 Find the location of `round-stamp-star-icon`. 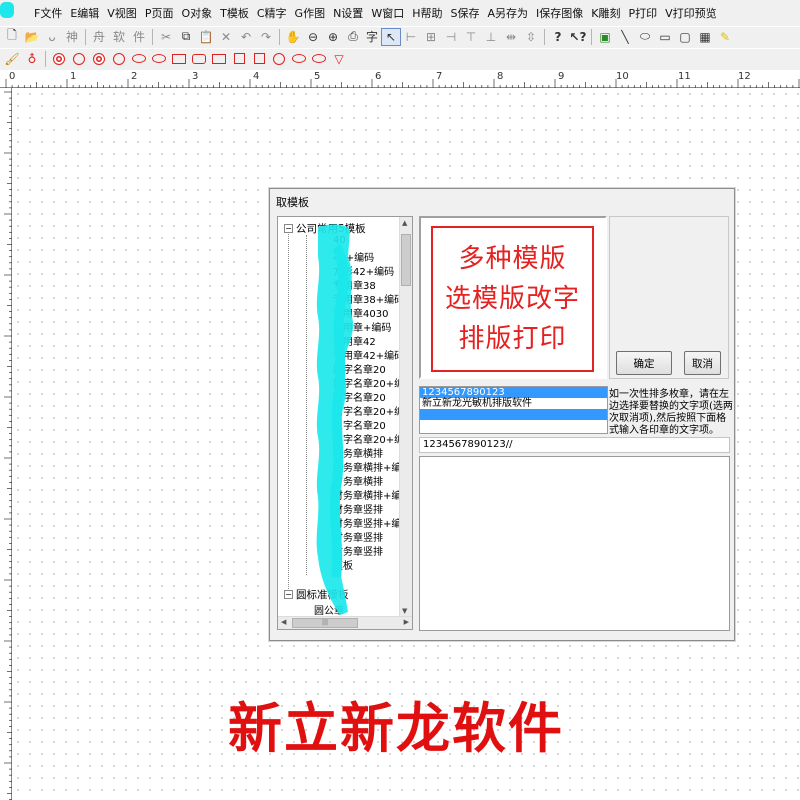

round-stamp-star-icon is located at coordinates (59, 59).